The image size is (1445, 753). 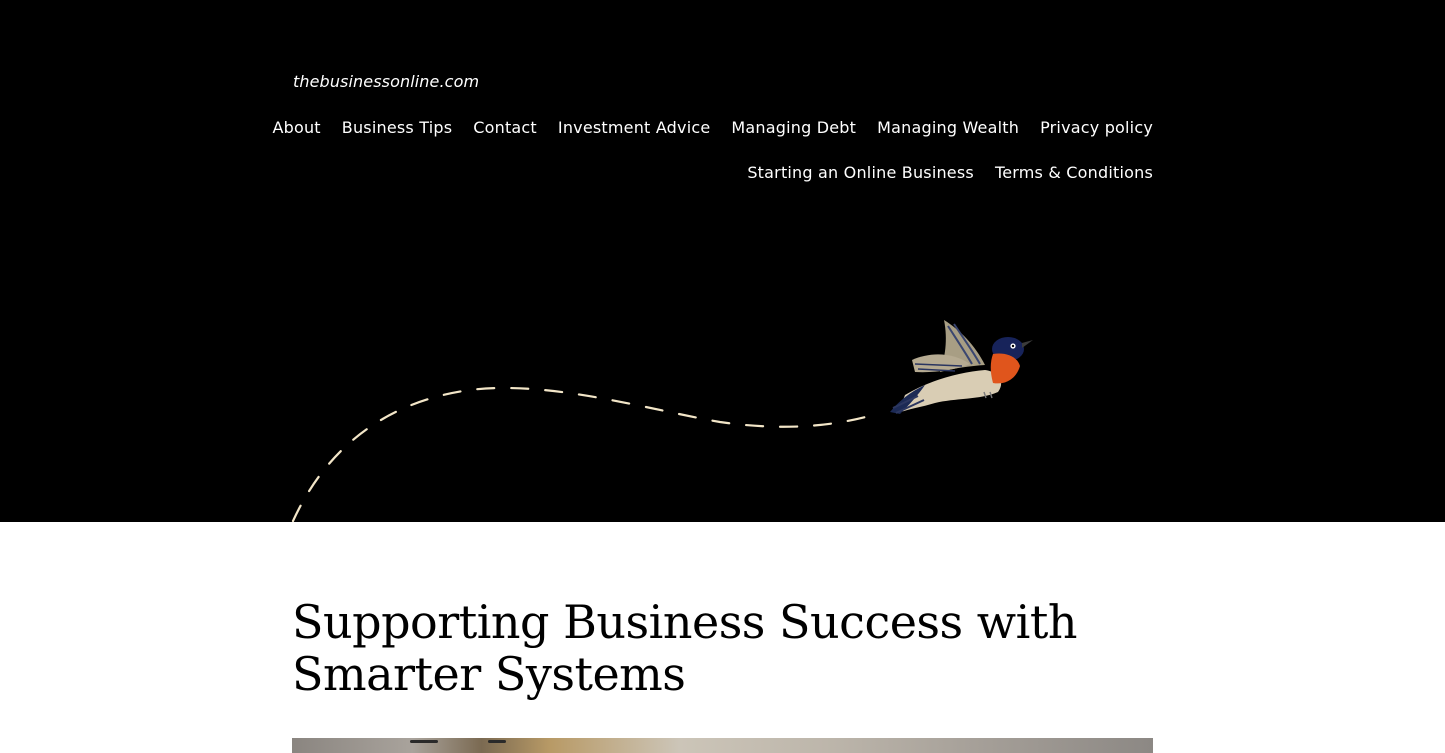 I want to click on flight-path-dashes, so click(x=586, y=454).